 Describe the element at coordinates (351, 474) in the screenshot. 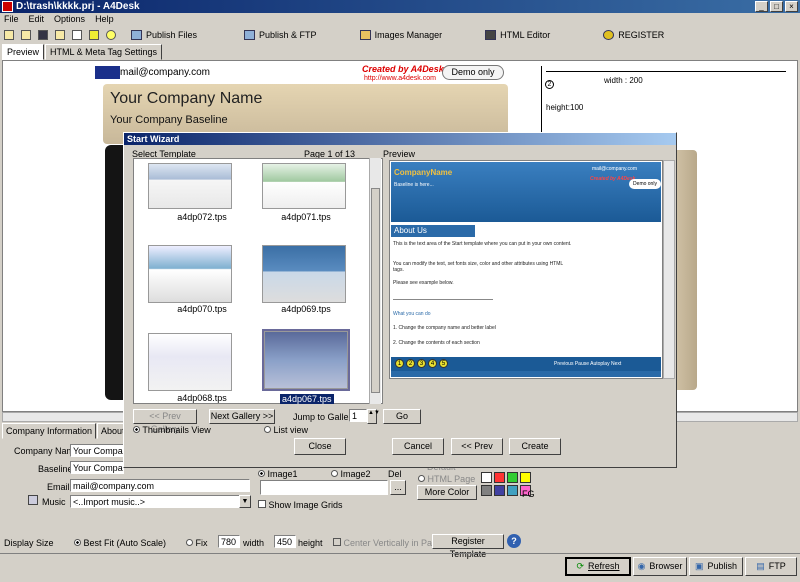

I see `image2-option: Image2` at that location.